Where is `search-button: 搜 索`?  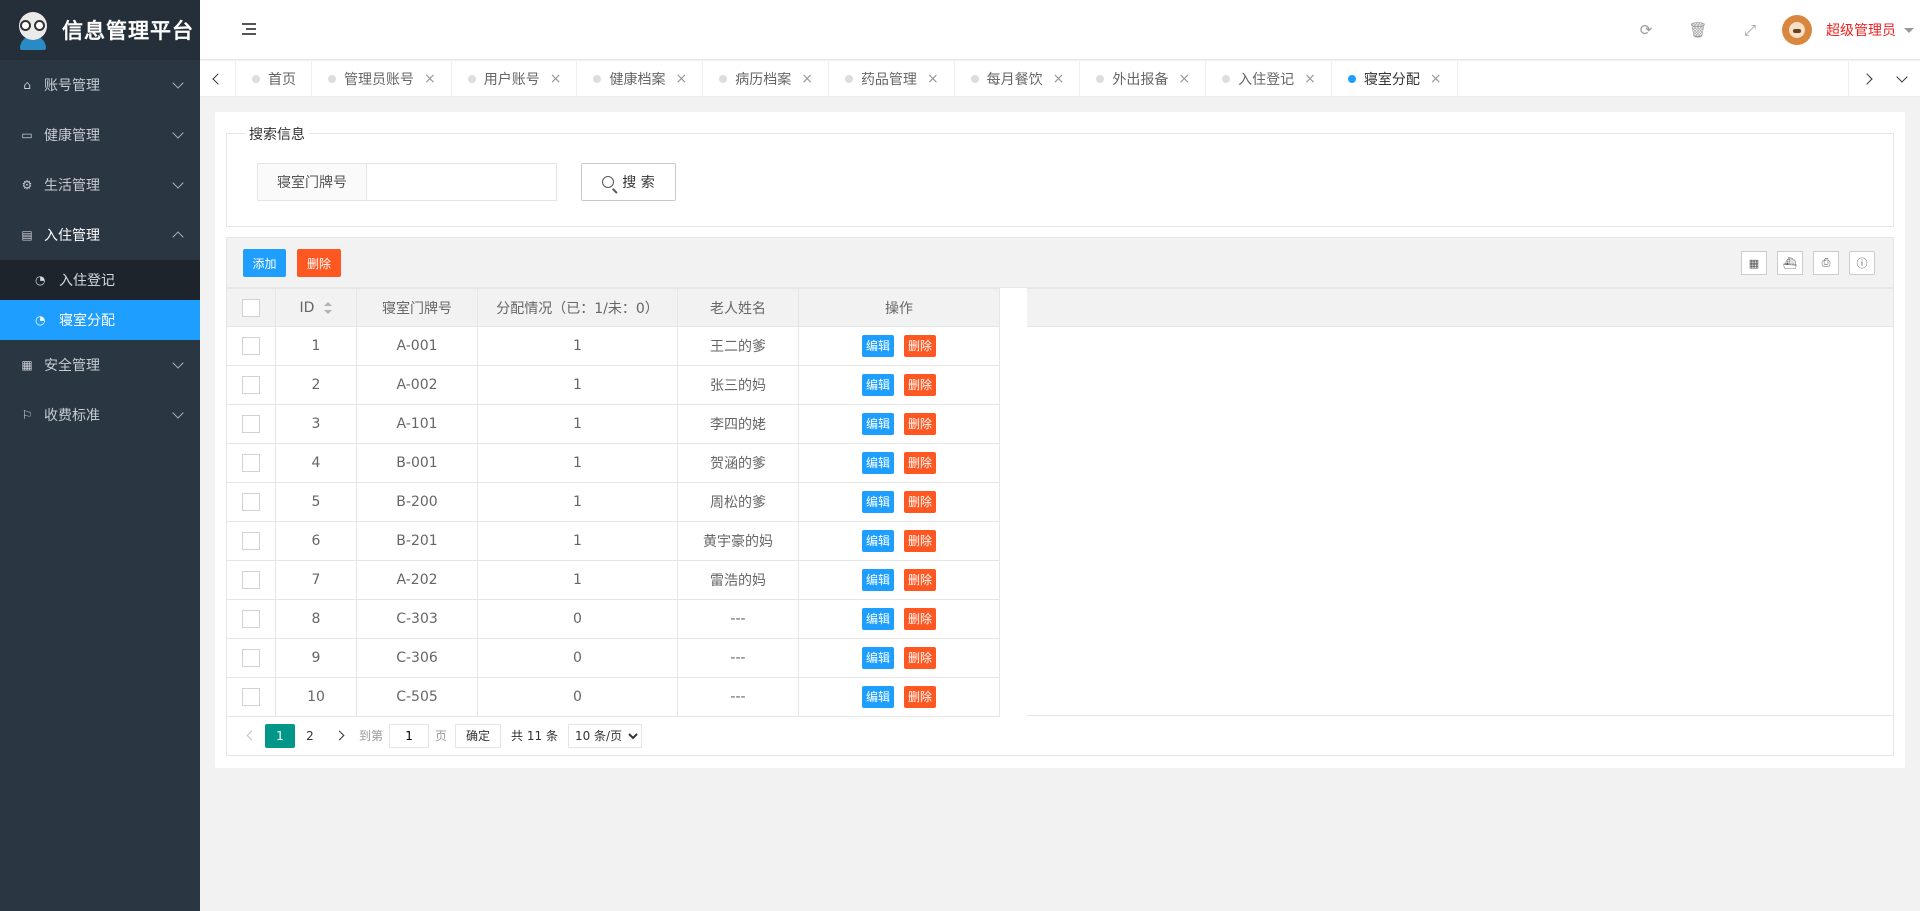
search-button: 搜 索 is located at coordinates (628, 182).